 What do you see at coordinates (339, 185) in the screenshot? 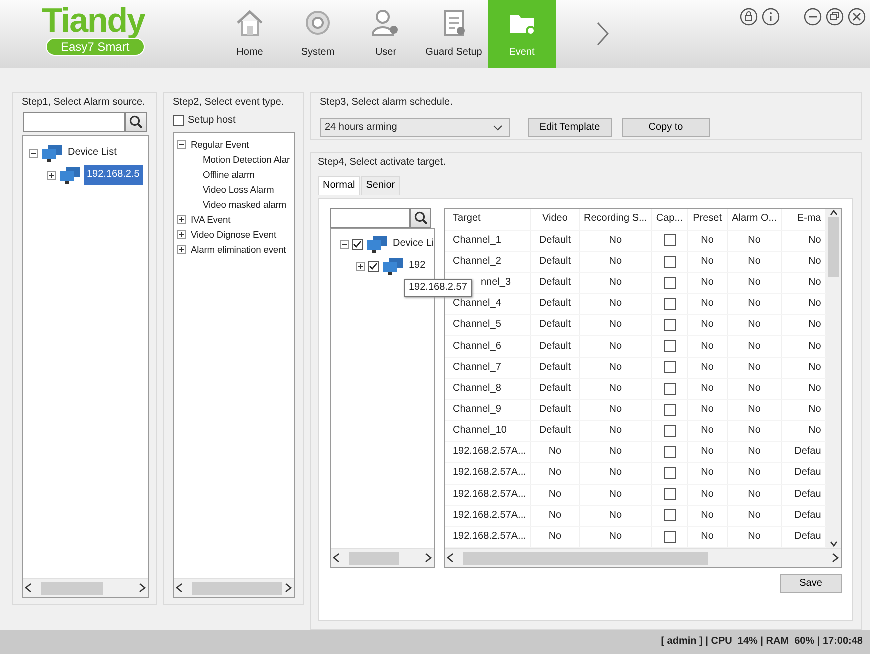
I see `tab: Normal` at bounding box center [339, 185].